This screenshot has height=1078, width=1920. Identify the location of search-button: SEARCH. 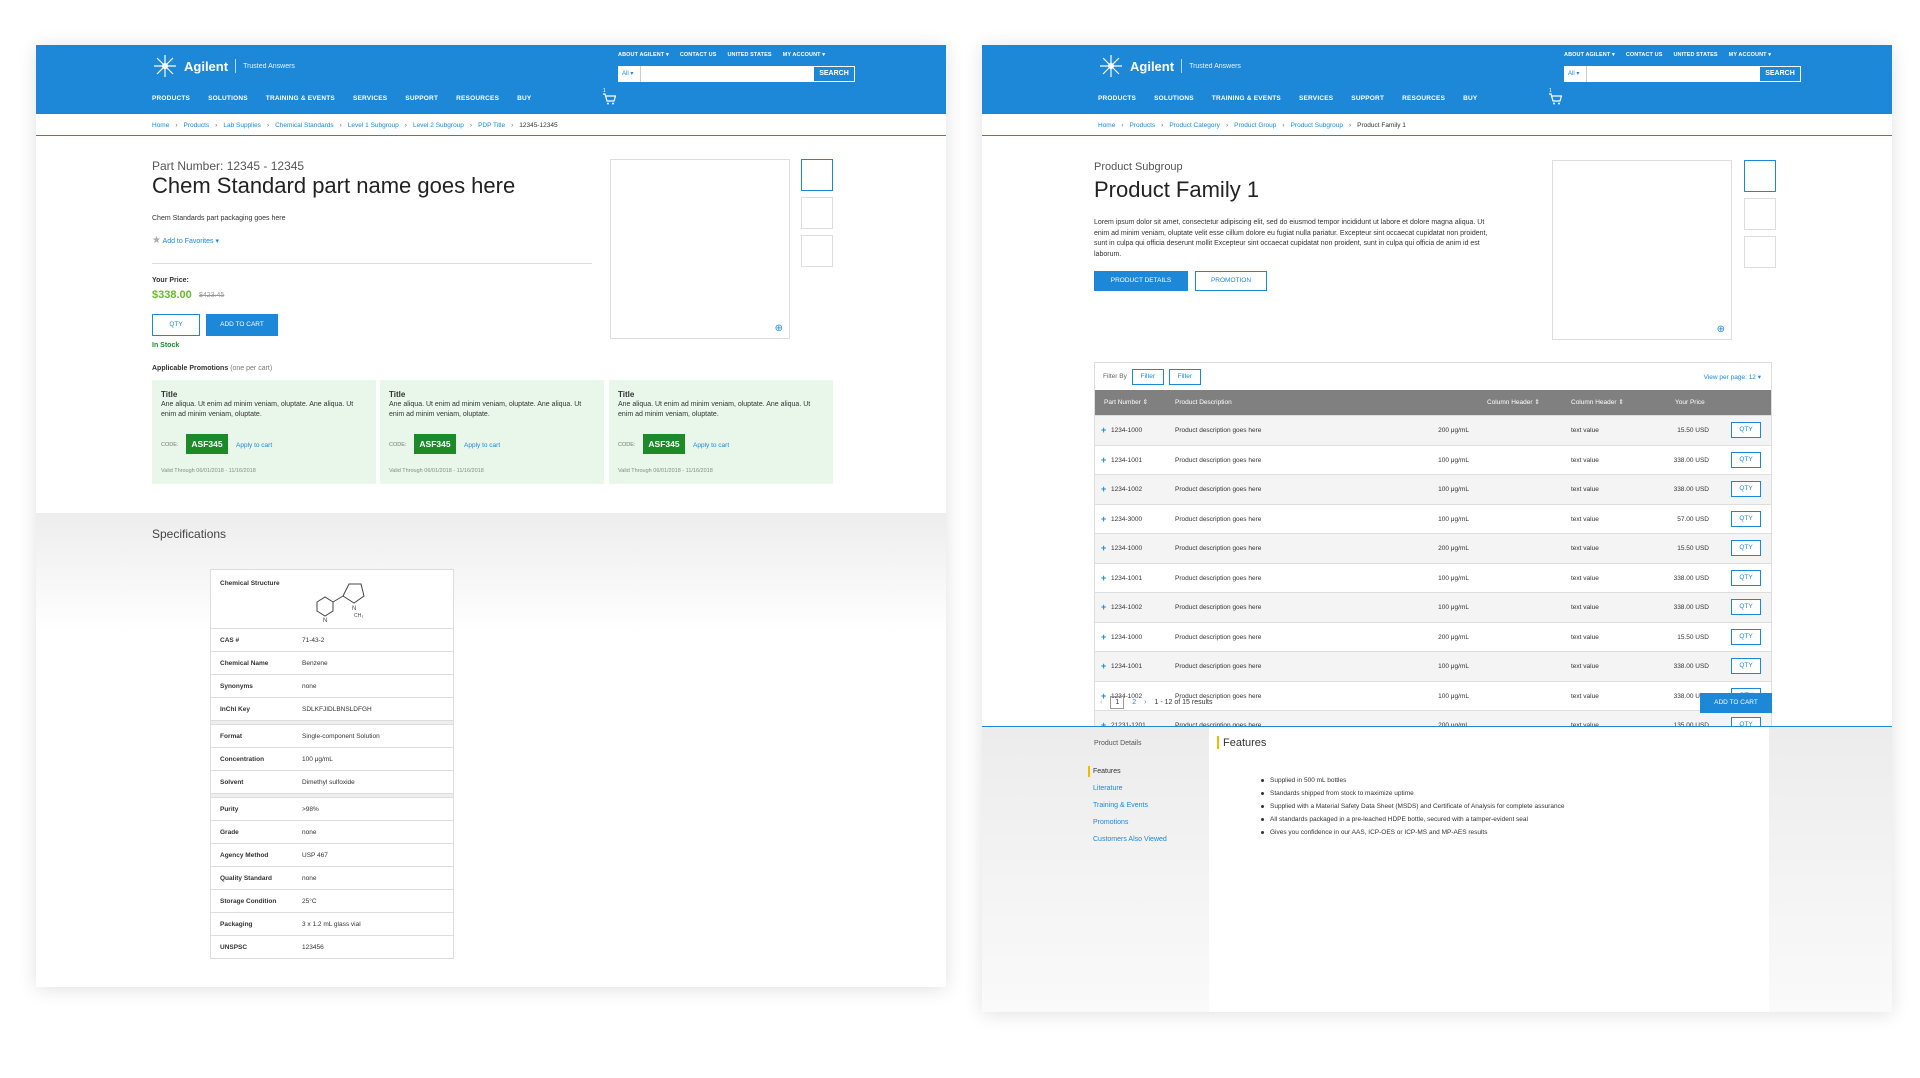
(834, 74).